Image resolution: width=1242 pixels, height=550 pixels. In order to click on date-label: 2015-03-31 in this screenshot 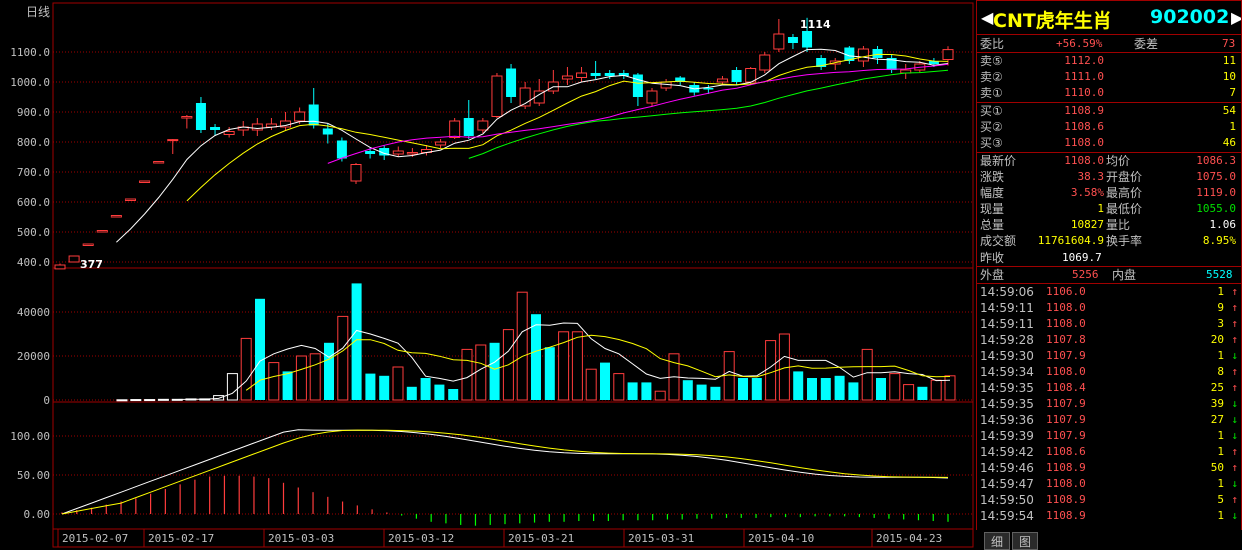, I will do `click(661, 538)`.